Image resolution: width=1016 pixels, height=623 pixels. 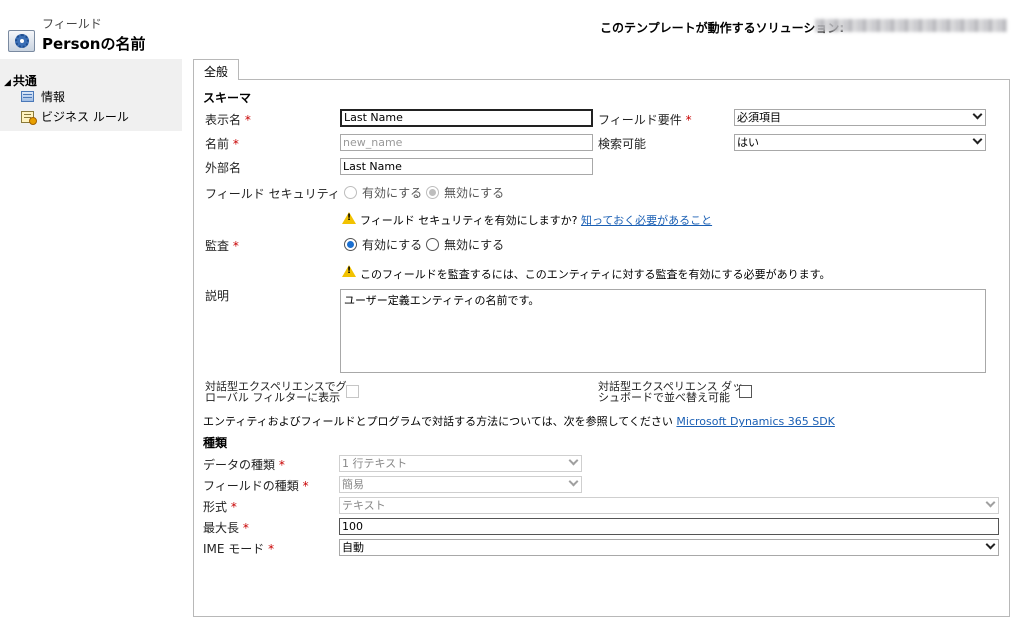 I want to click on description-label: 説明, so click(x=217, y=296).